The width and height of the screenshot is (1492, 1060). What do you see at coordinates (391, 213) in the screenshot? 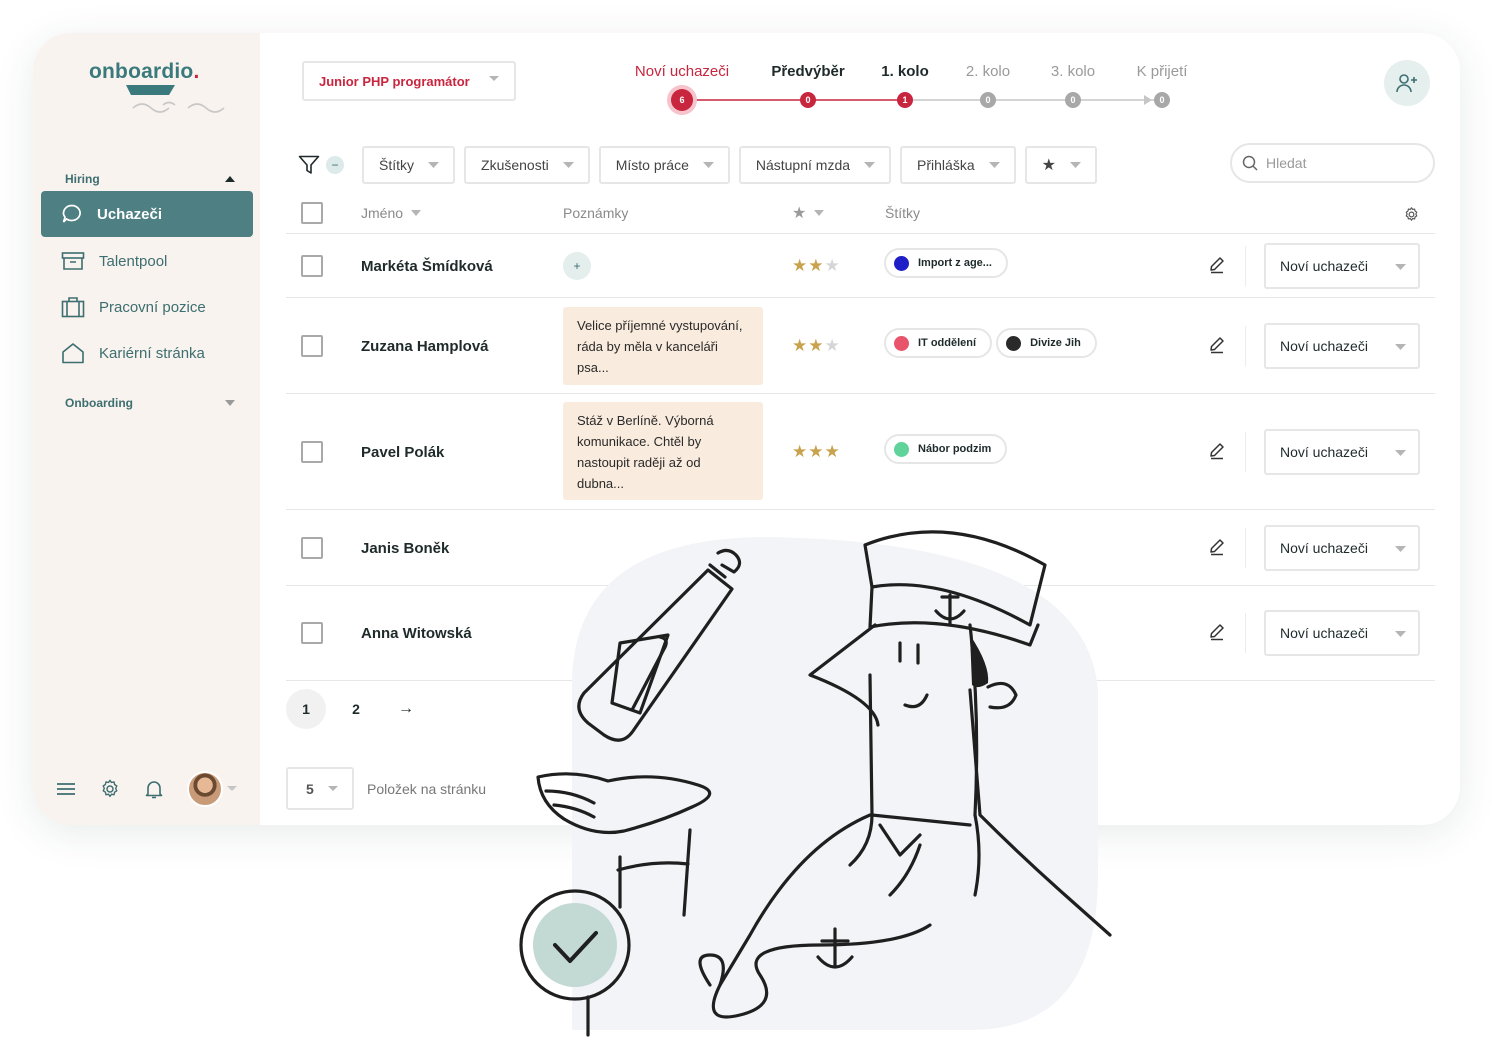
I see `column-header-name: Jméno` at bounding box center [391, 213].